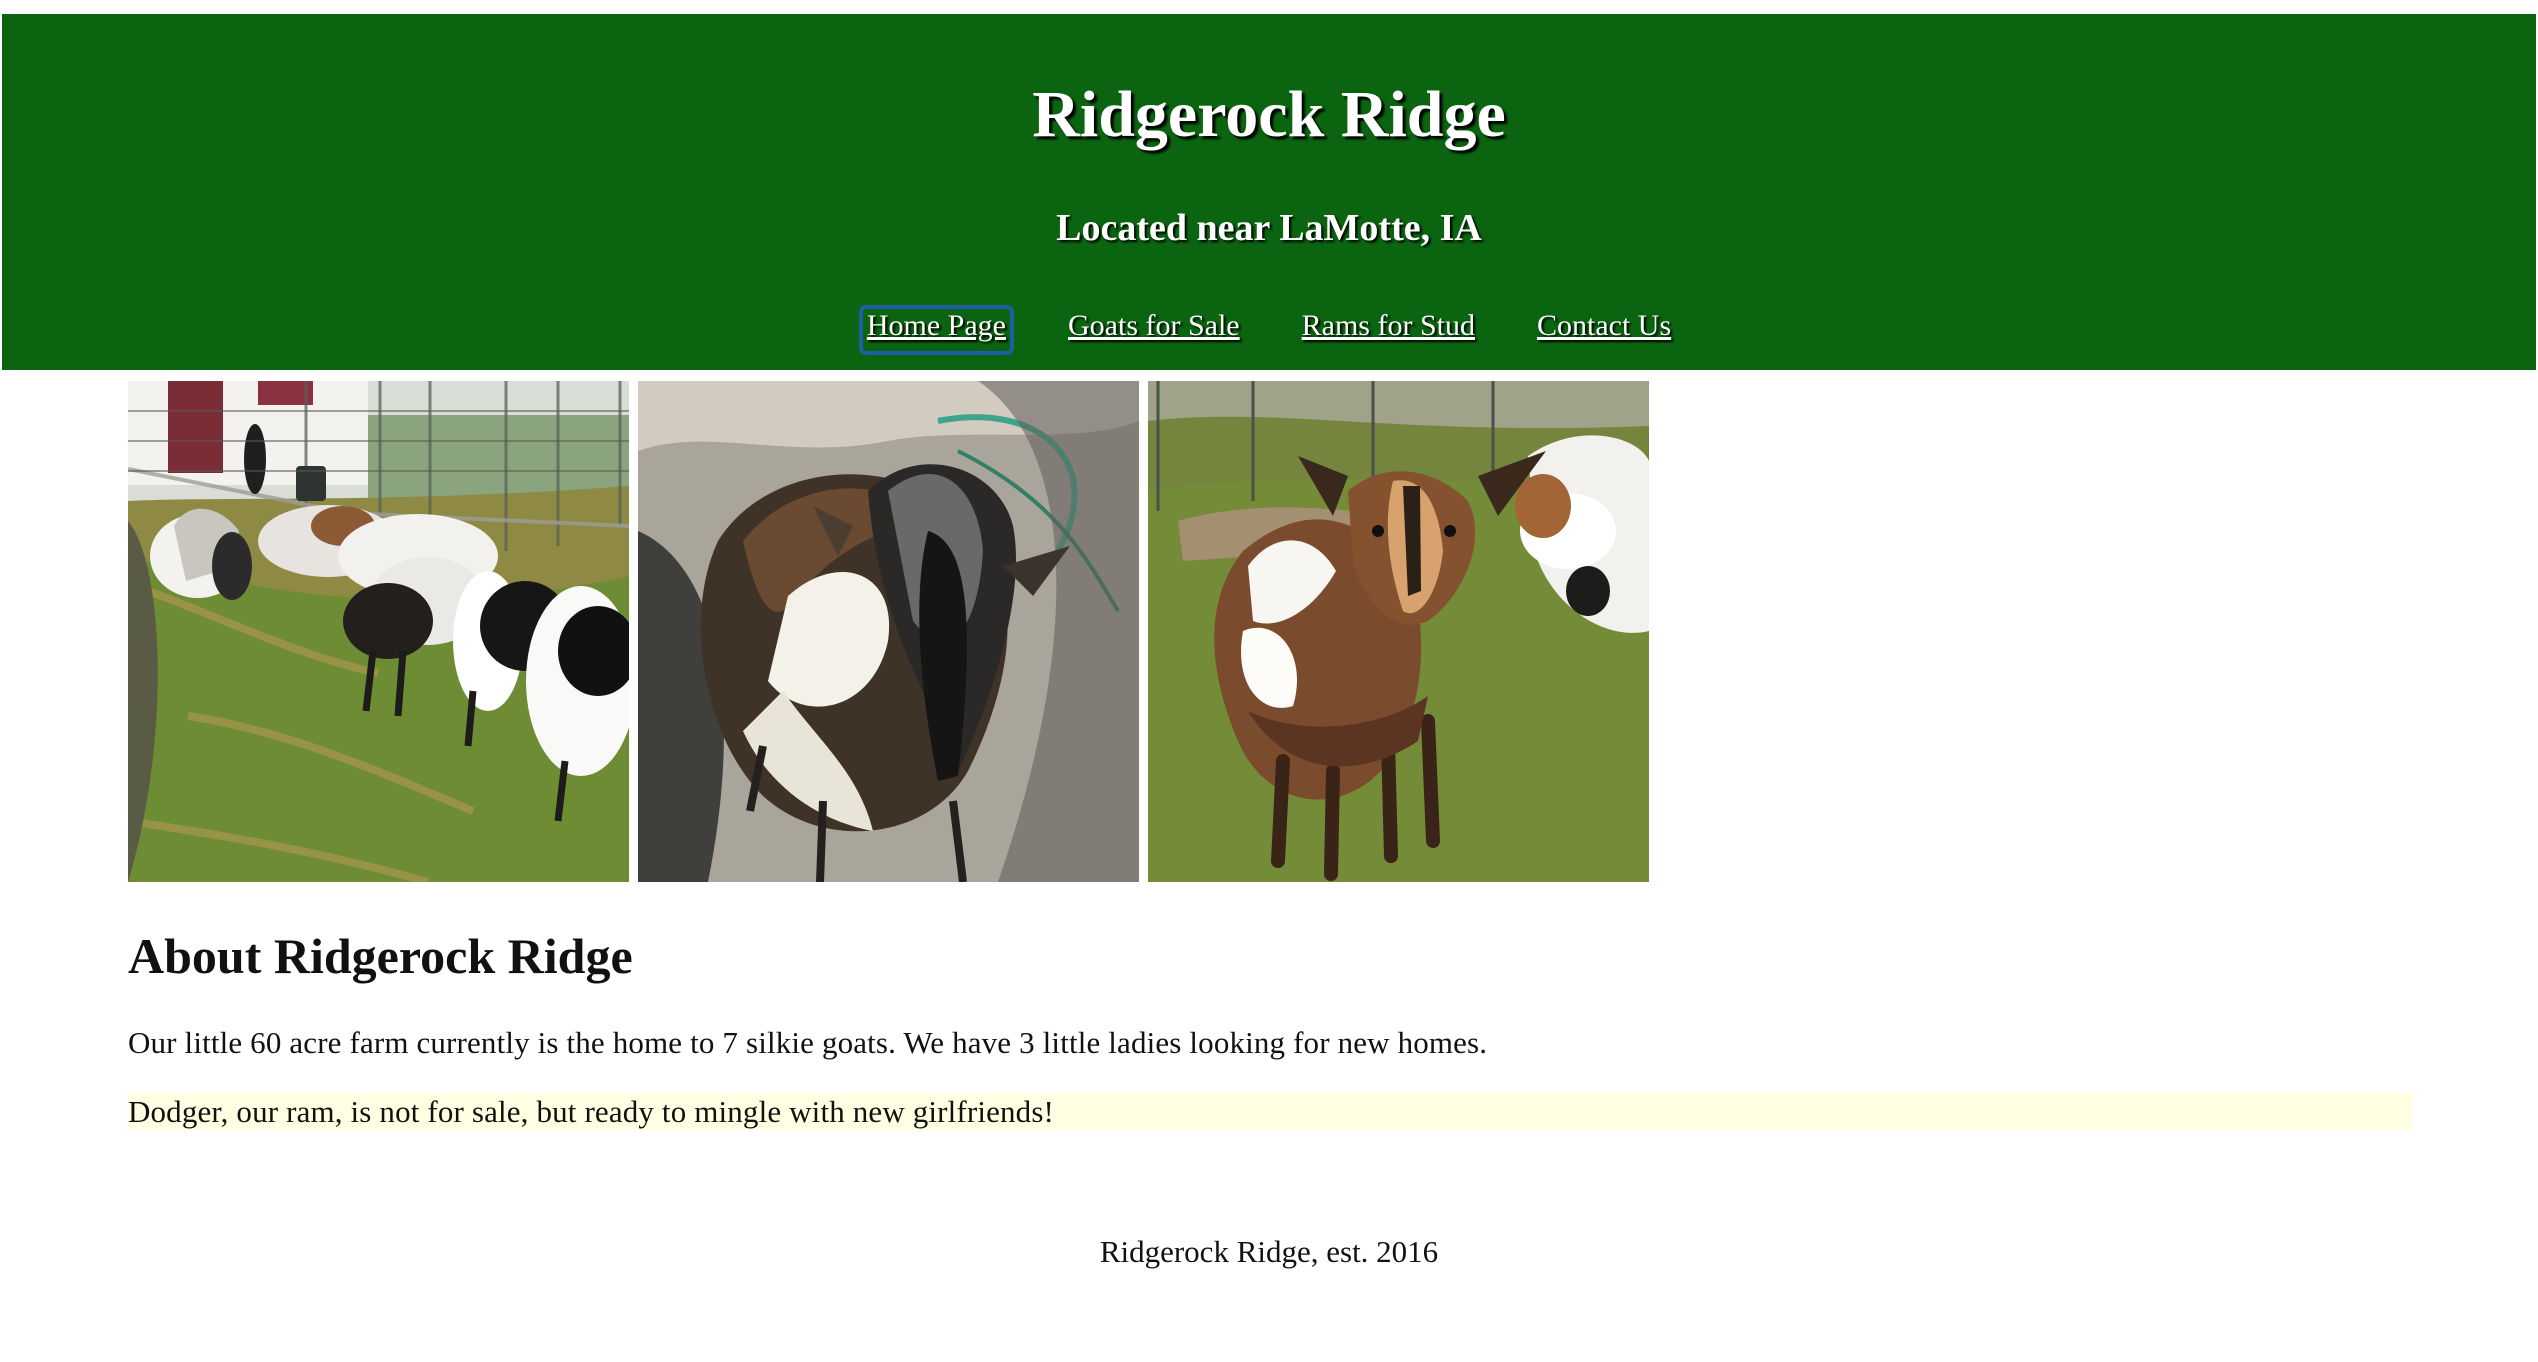 The width and height of the screenshot is (2538, 1362). Describe the element at coordinates (378, 631) in the screenshot. I see `goat-herd-in-pen-photo` at that location.